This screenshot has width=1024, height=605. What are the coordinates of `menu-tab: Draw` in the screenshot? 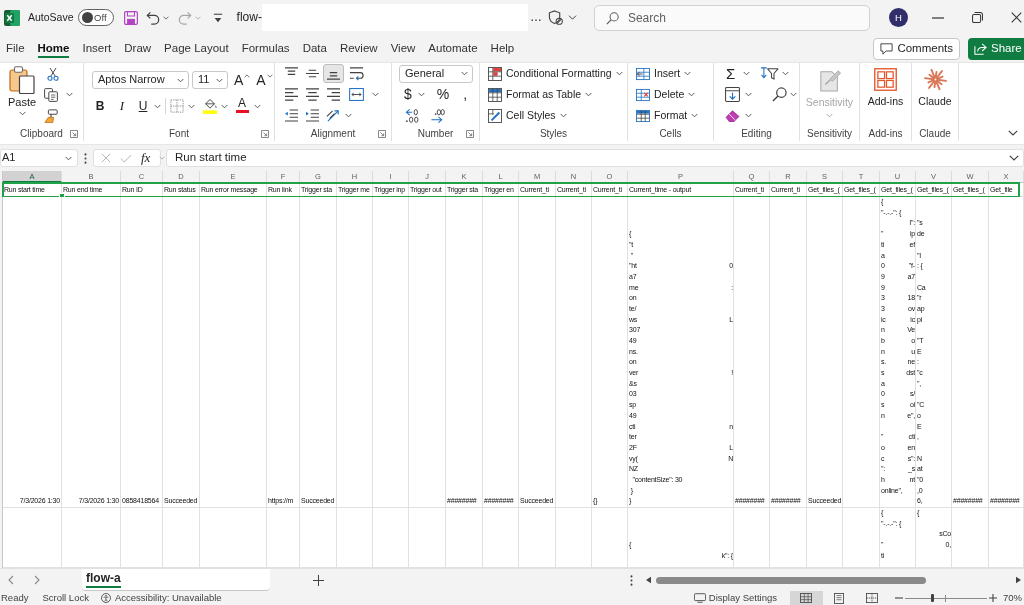 It's located at (138, 48).